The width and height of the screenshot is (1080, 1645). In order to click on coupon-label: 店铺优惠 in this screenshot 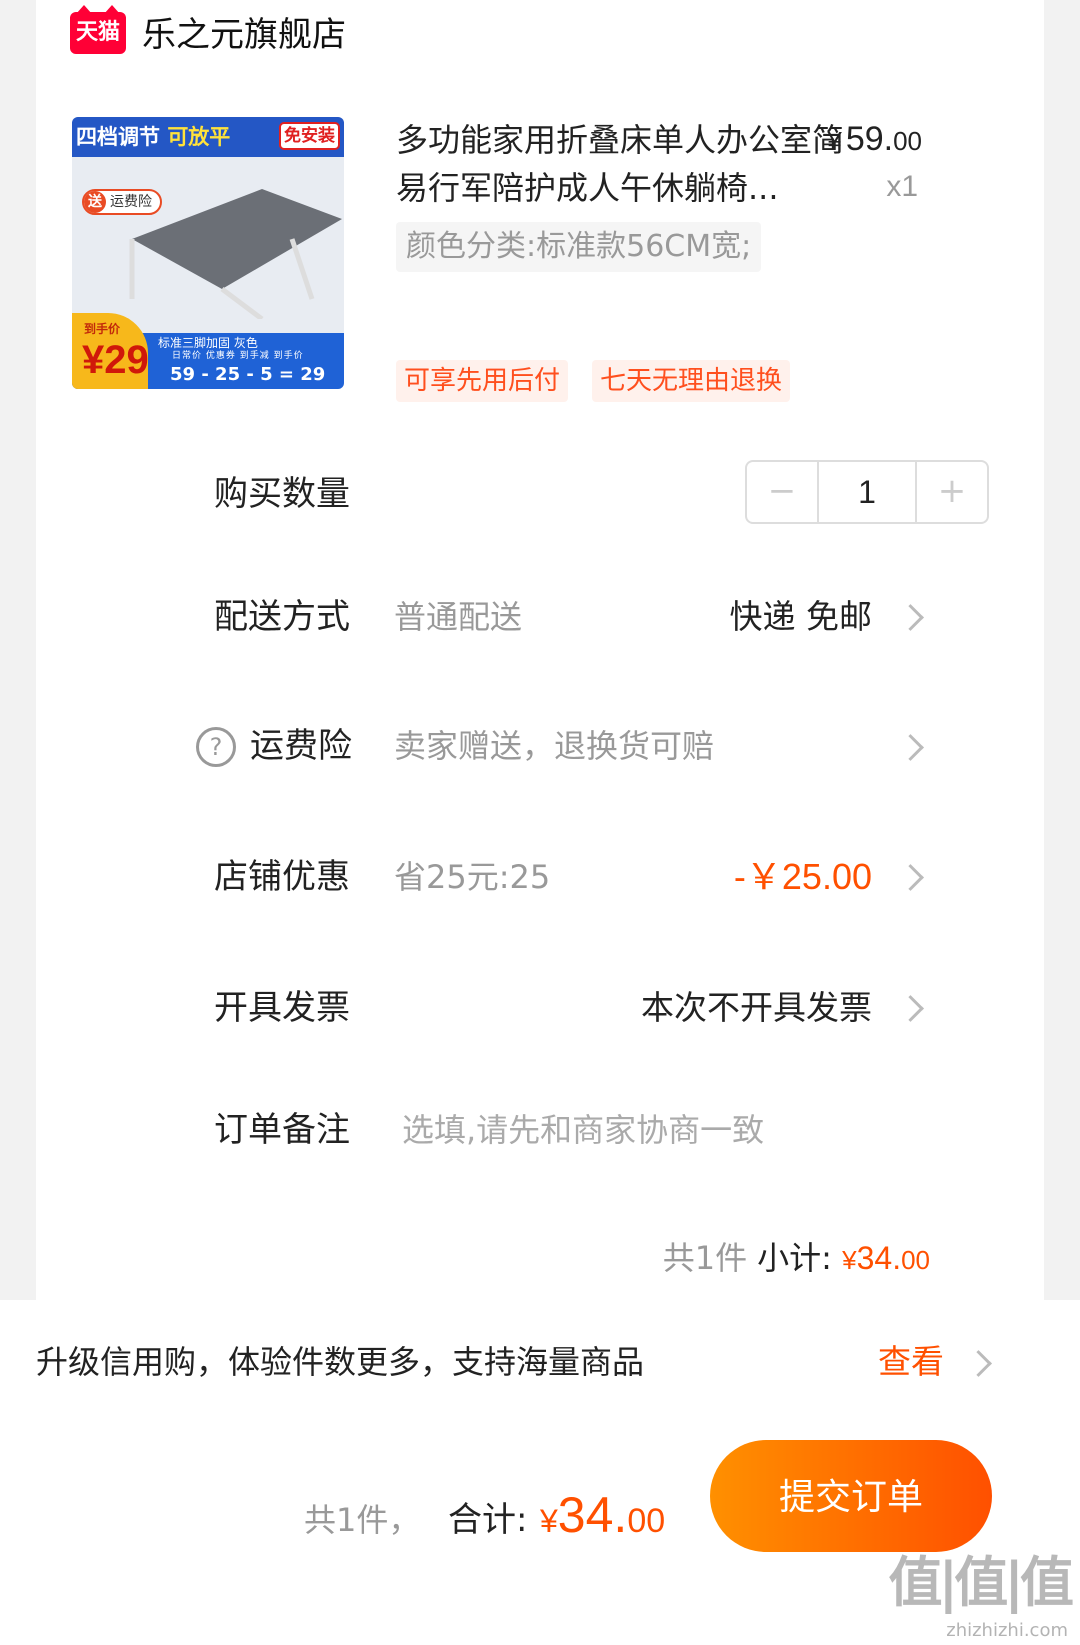, I will do `click(282, 877)`.